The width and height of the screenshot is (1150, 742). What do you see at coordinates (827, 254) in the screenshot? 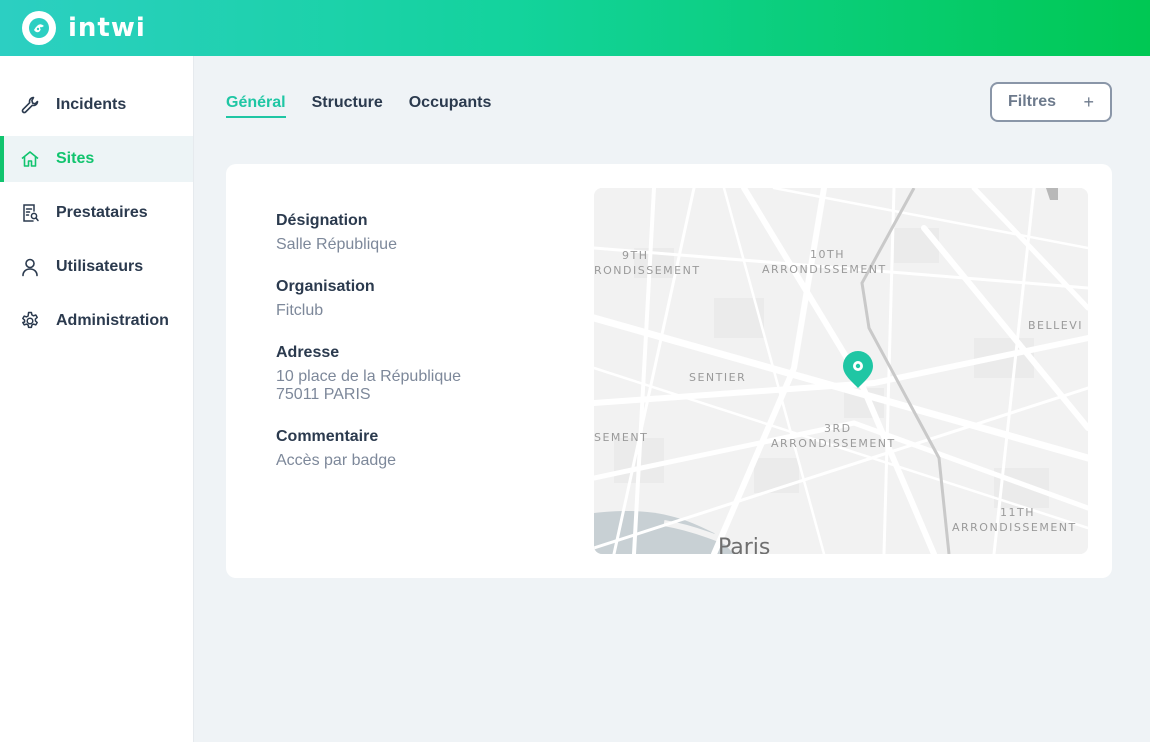
I see `map-label-10th-a: 10TH` at bounding box center [827, 254].